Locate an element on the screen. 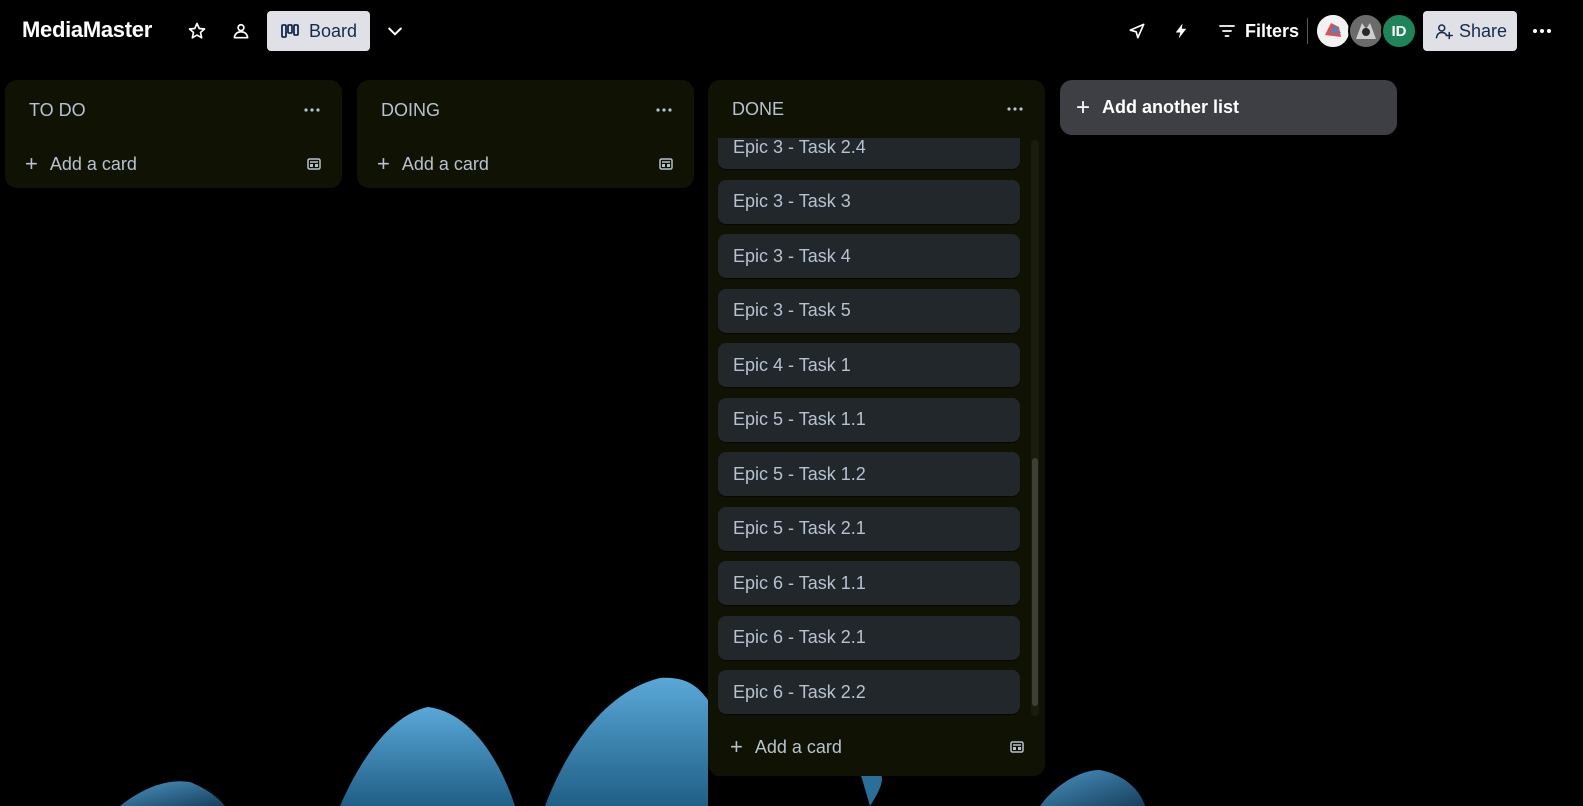  views-dropdown-button is located at coordinates (395, 31).